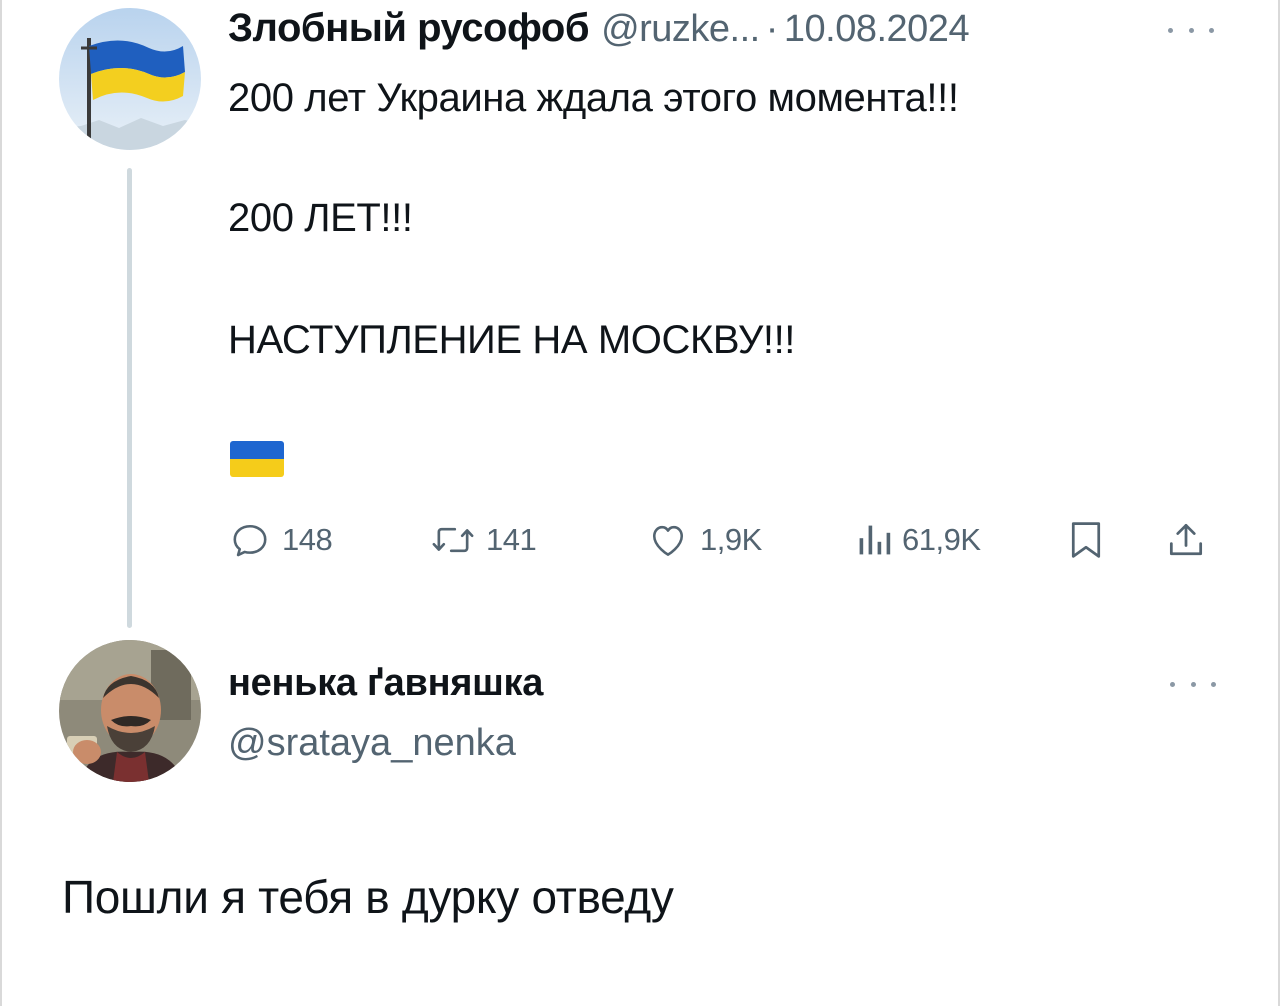 The height and width of the screenshot is (1006, 1280). What do you see at coordinates (1, 503) in the screenshot?
I see `left-edge-divider` at bounding box center [1, 503].